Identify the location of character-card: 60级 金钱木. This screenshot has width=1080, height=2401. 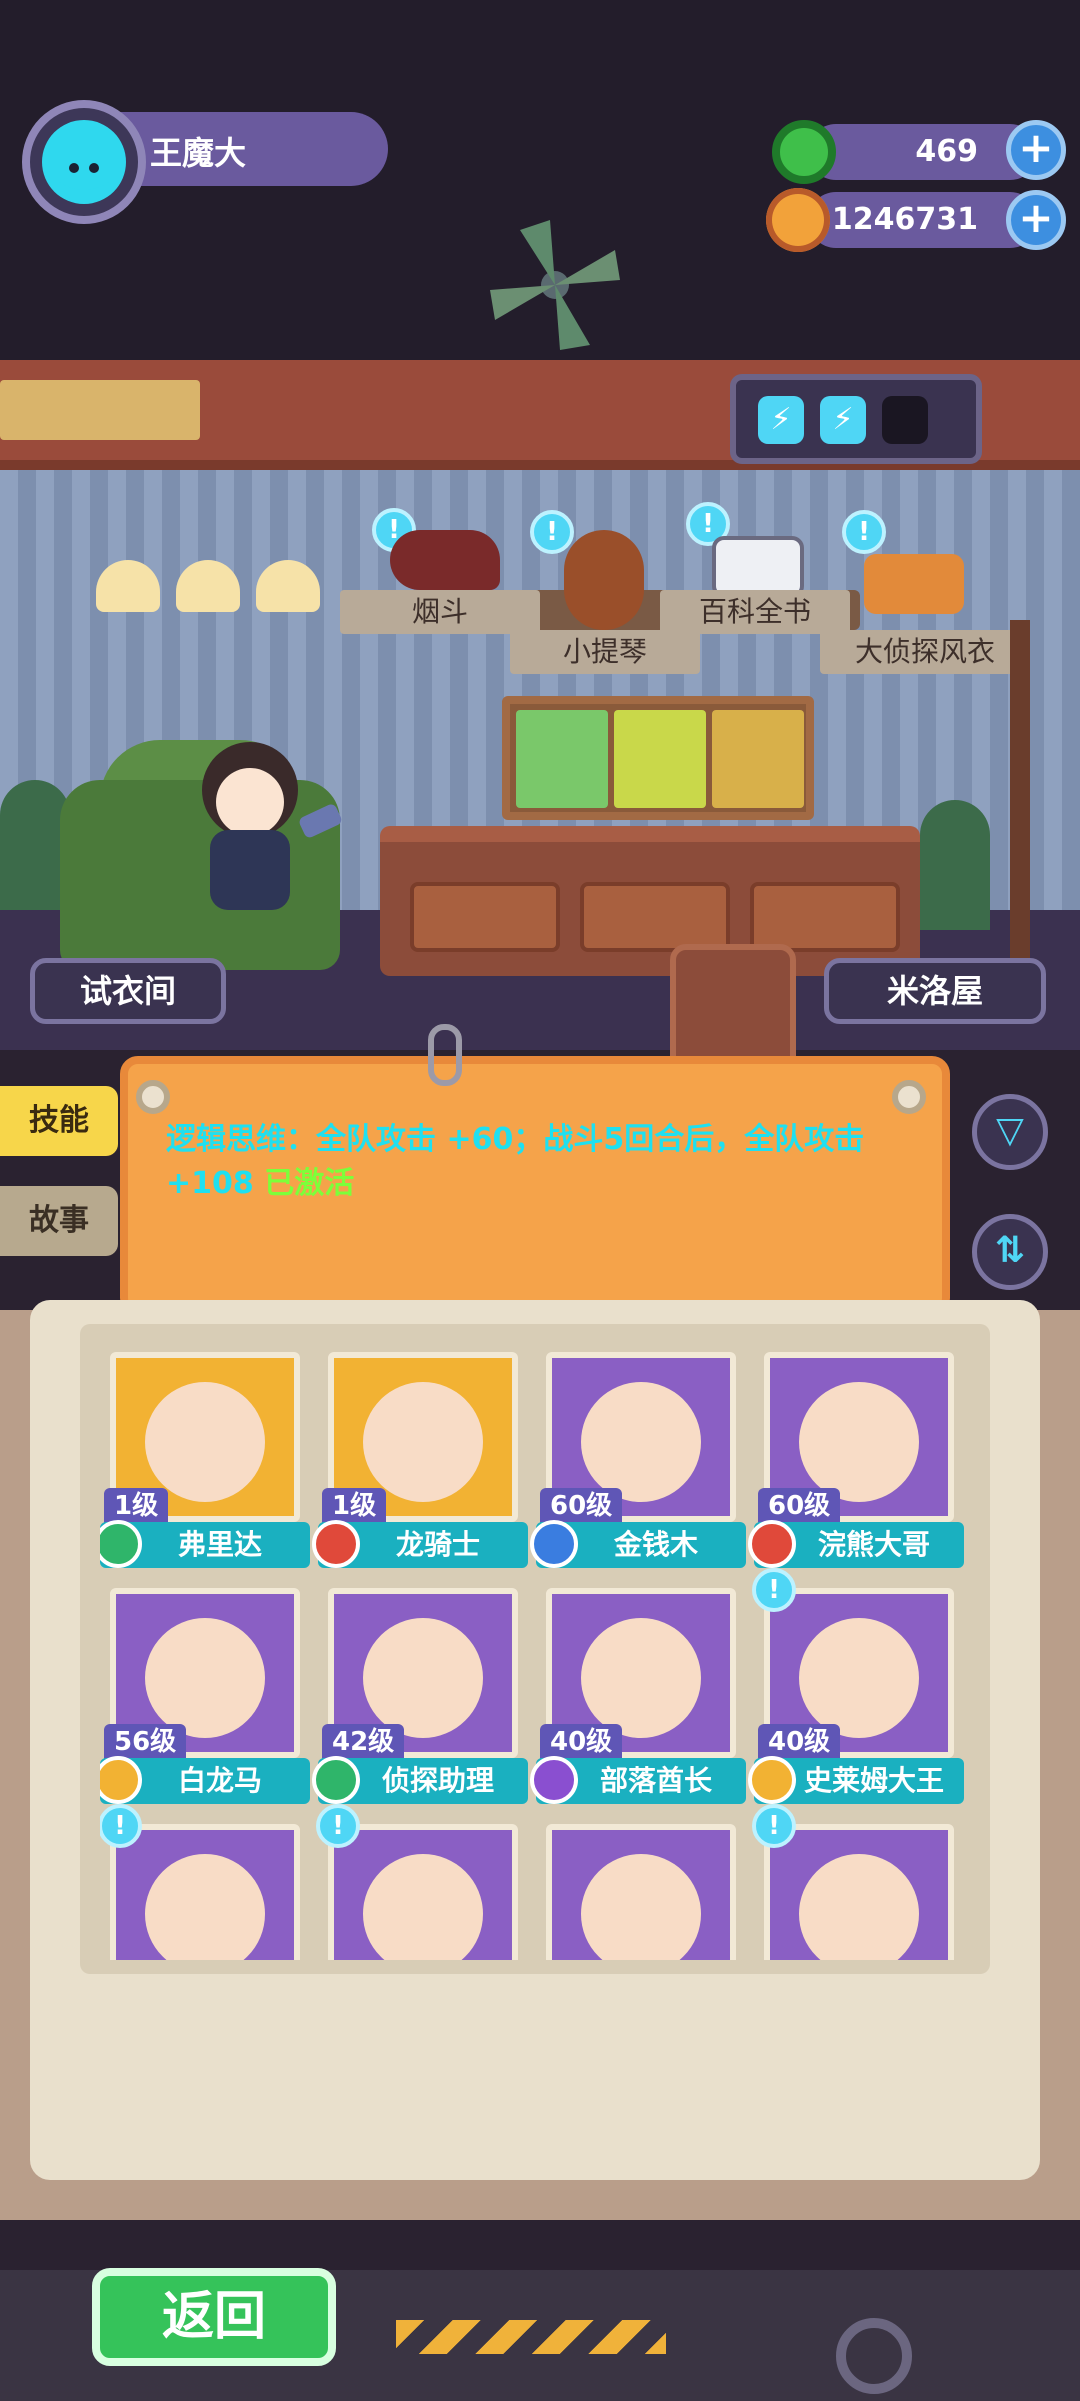
(638, 1462).